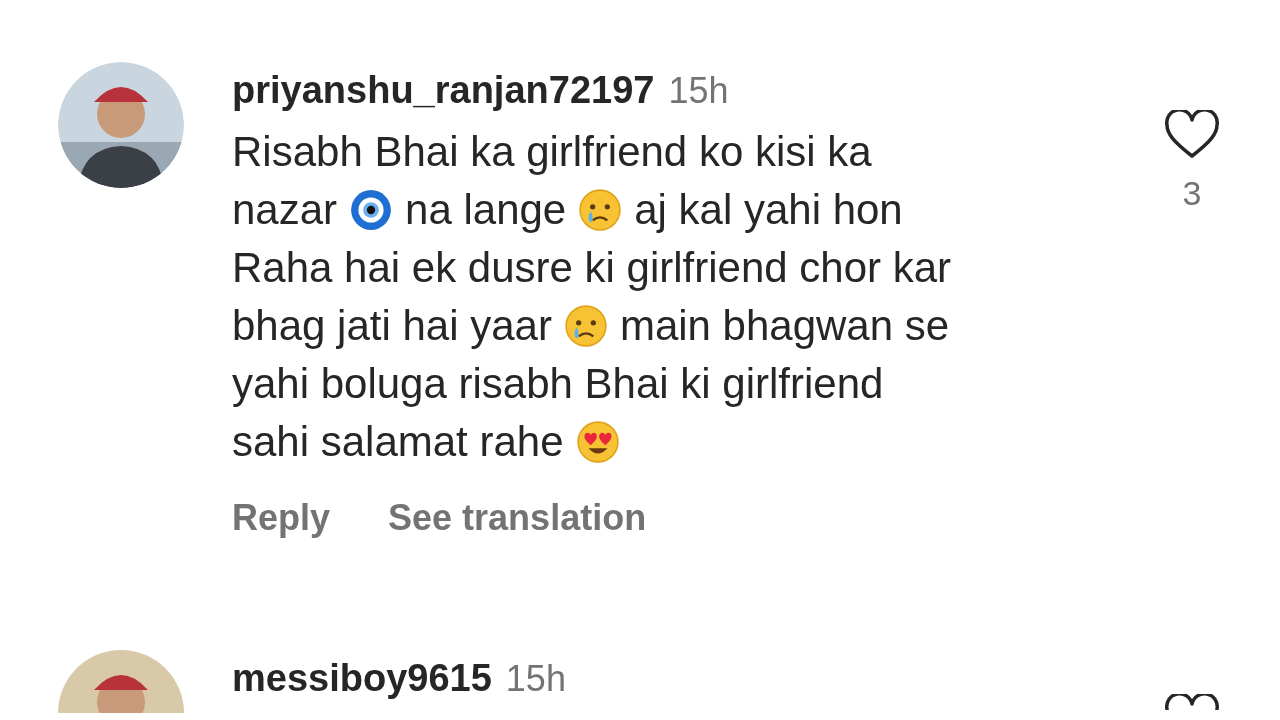 The height and width of the screenshot is (720, 1280). I want to click on translation-link: See translation, so click(517, 518).